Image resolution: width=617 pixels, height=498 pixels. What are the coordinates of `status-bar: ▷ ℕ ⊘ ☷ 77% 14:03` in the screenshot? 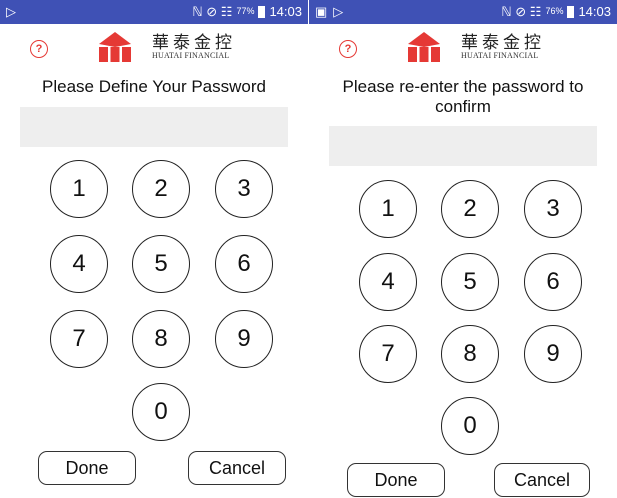 It's located at (154, 12).